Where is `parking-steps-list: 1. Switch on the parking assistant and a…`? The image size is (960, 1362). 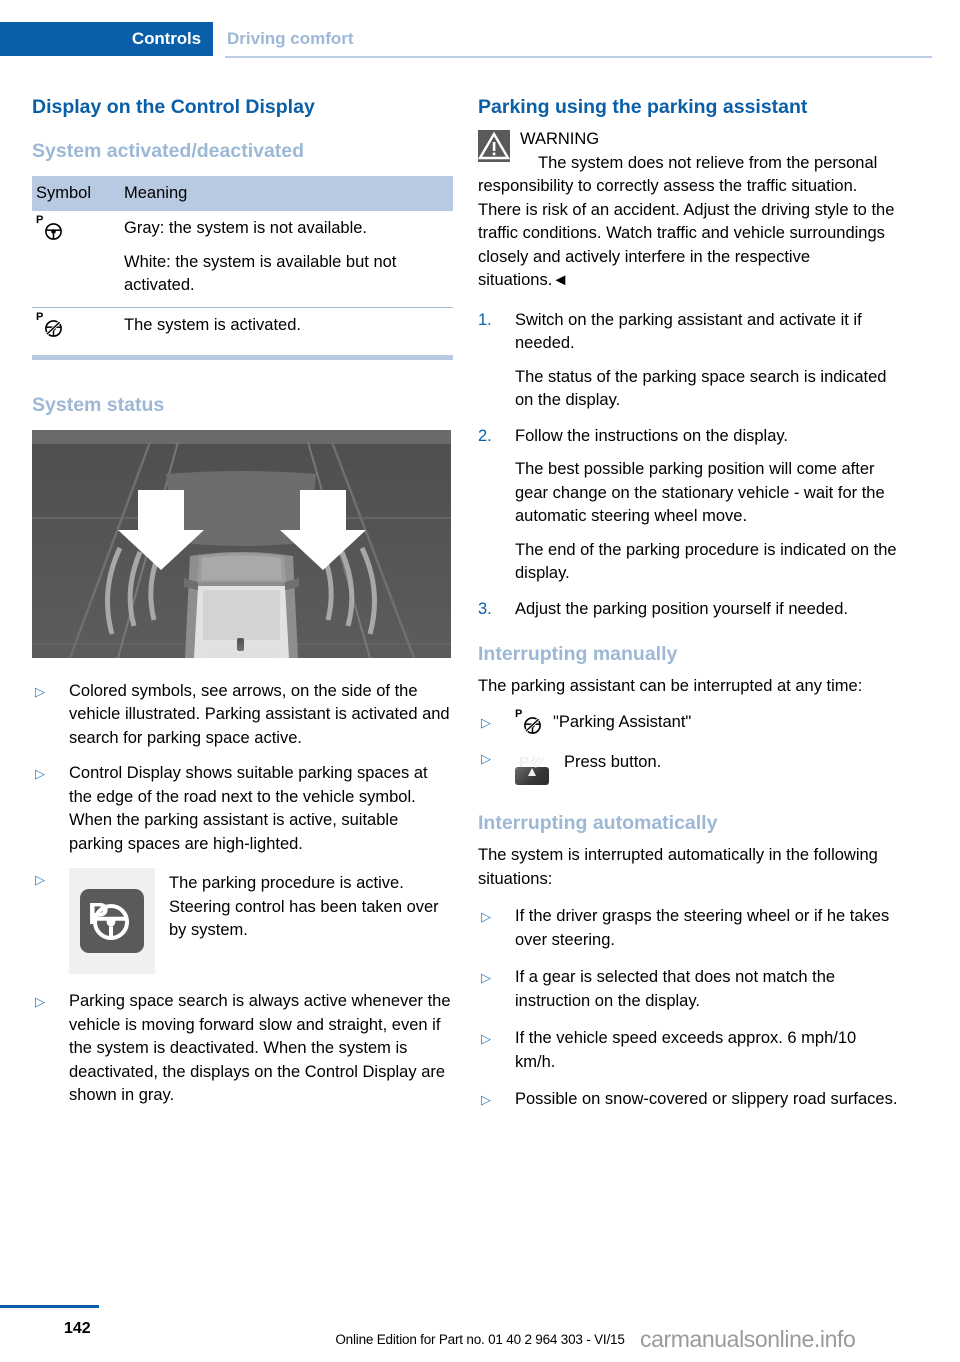
parking-steps-list: 1. Switch on the parking assistant and a… is located at coordinates (688, 465).